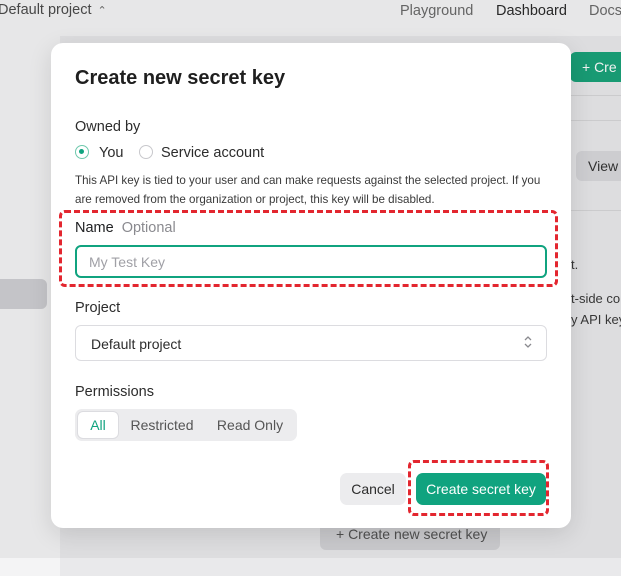 This screenshot has width=621, height=576. I want to click on radio-service-account, so click(146, 152).